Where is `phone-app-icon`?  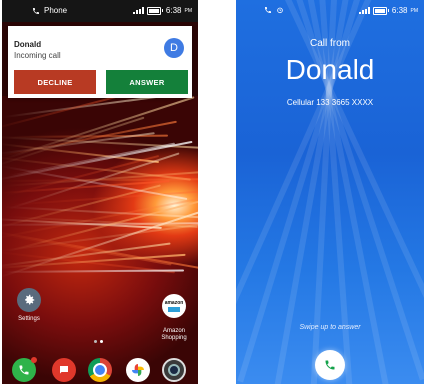
phone-app-icon is located at coordinates (24, 369).